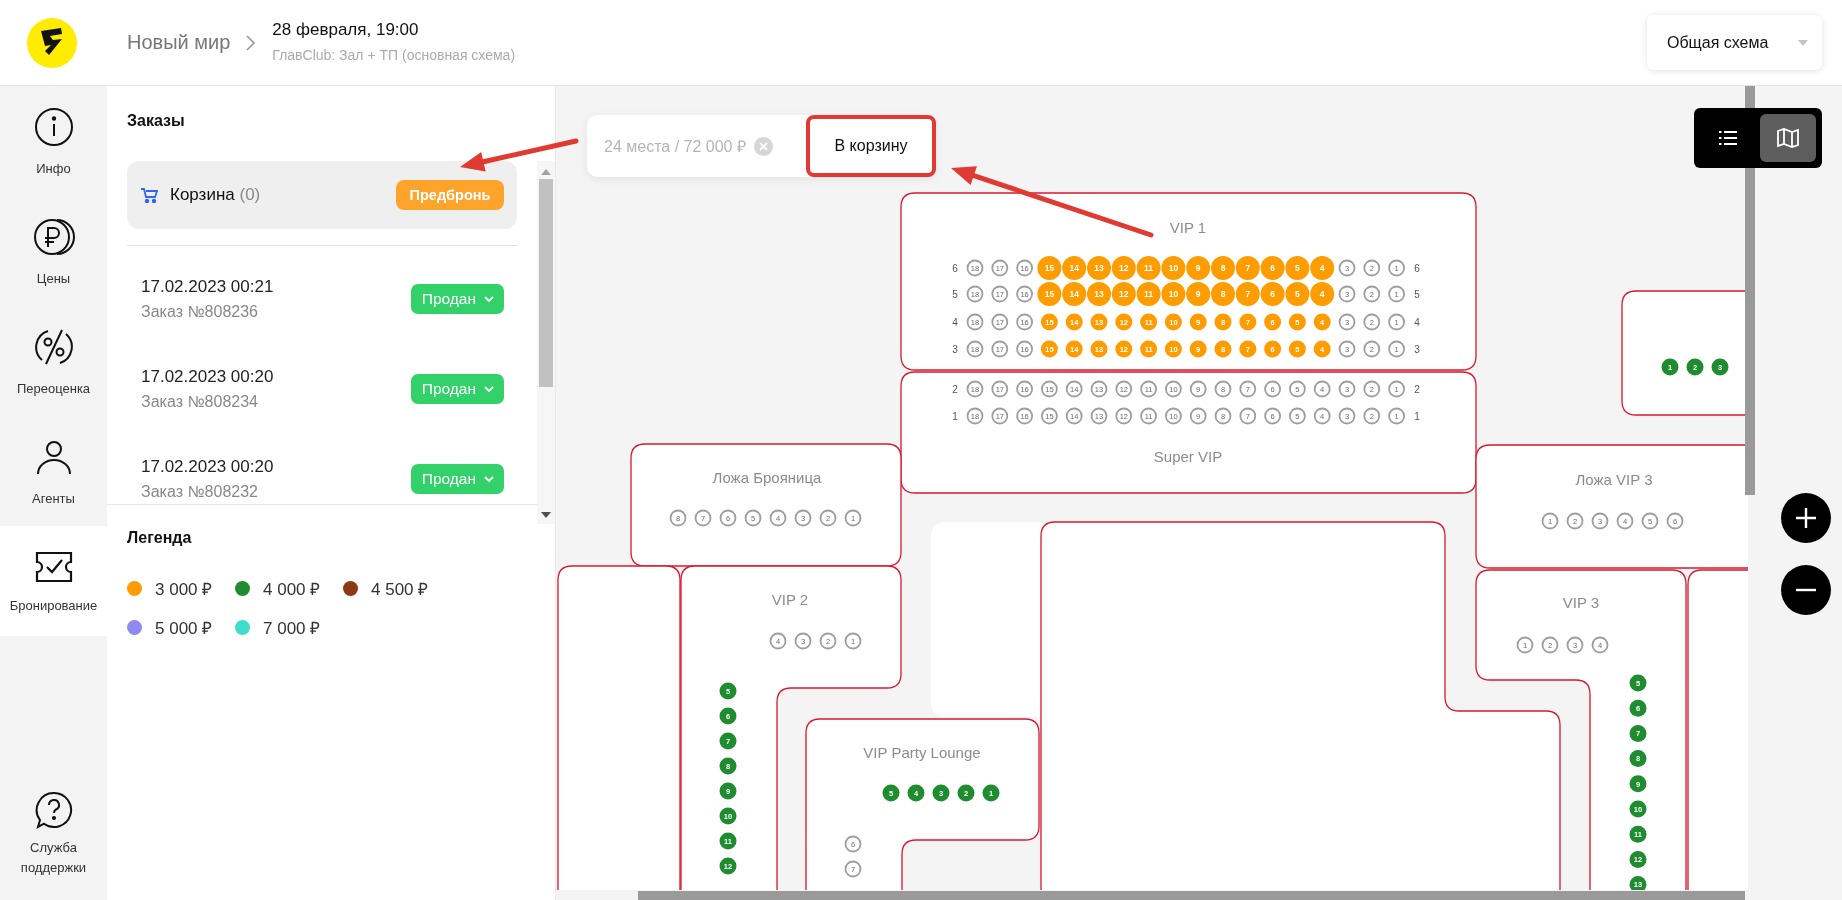 The image size is (1842, 900). Describe the element at coordinates (790, 599) in the screenshot. I see `section-title: VIP 2` at that location.